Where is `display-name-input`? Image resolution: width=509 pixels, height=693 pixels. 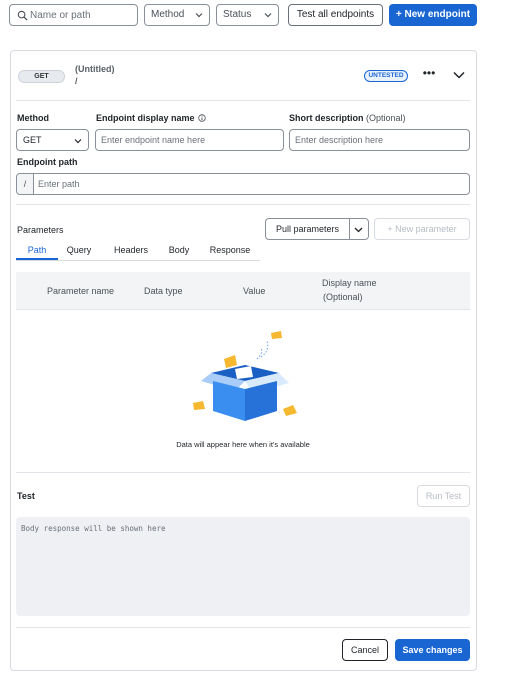 display-name-input is located at coordinates (190, 140).